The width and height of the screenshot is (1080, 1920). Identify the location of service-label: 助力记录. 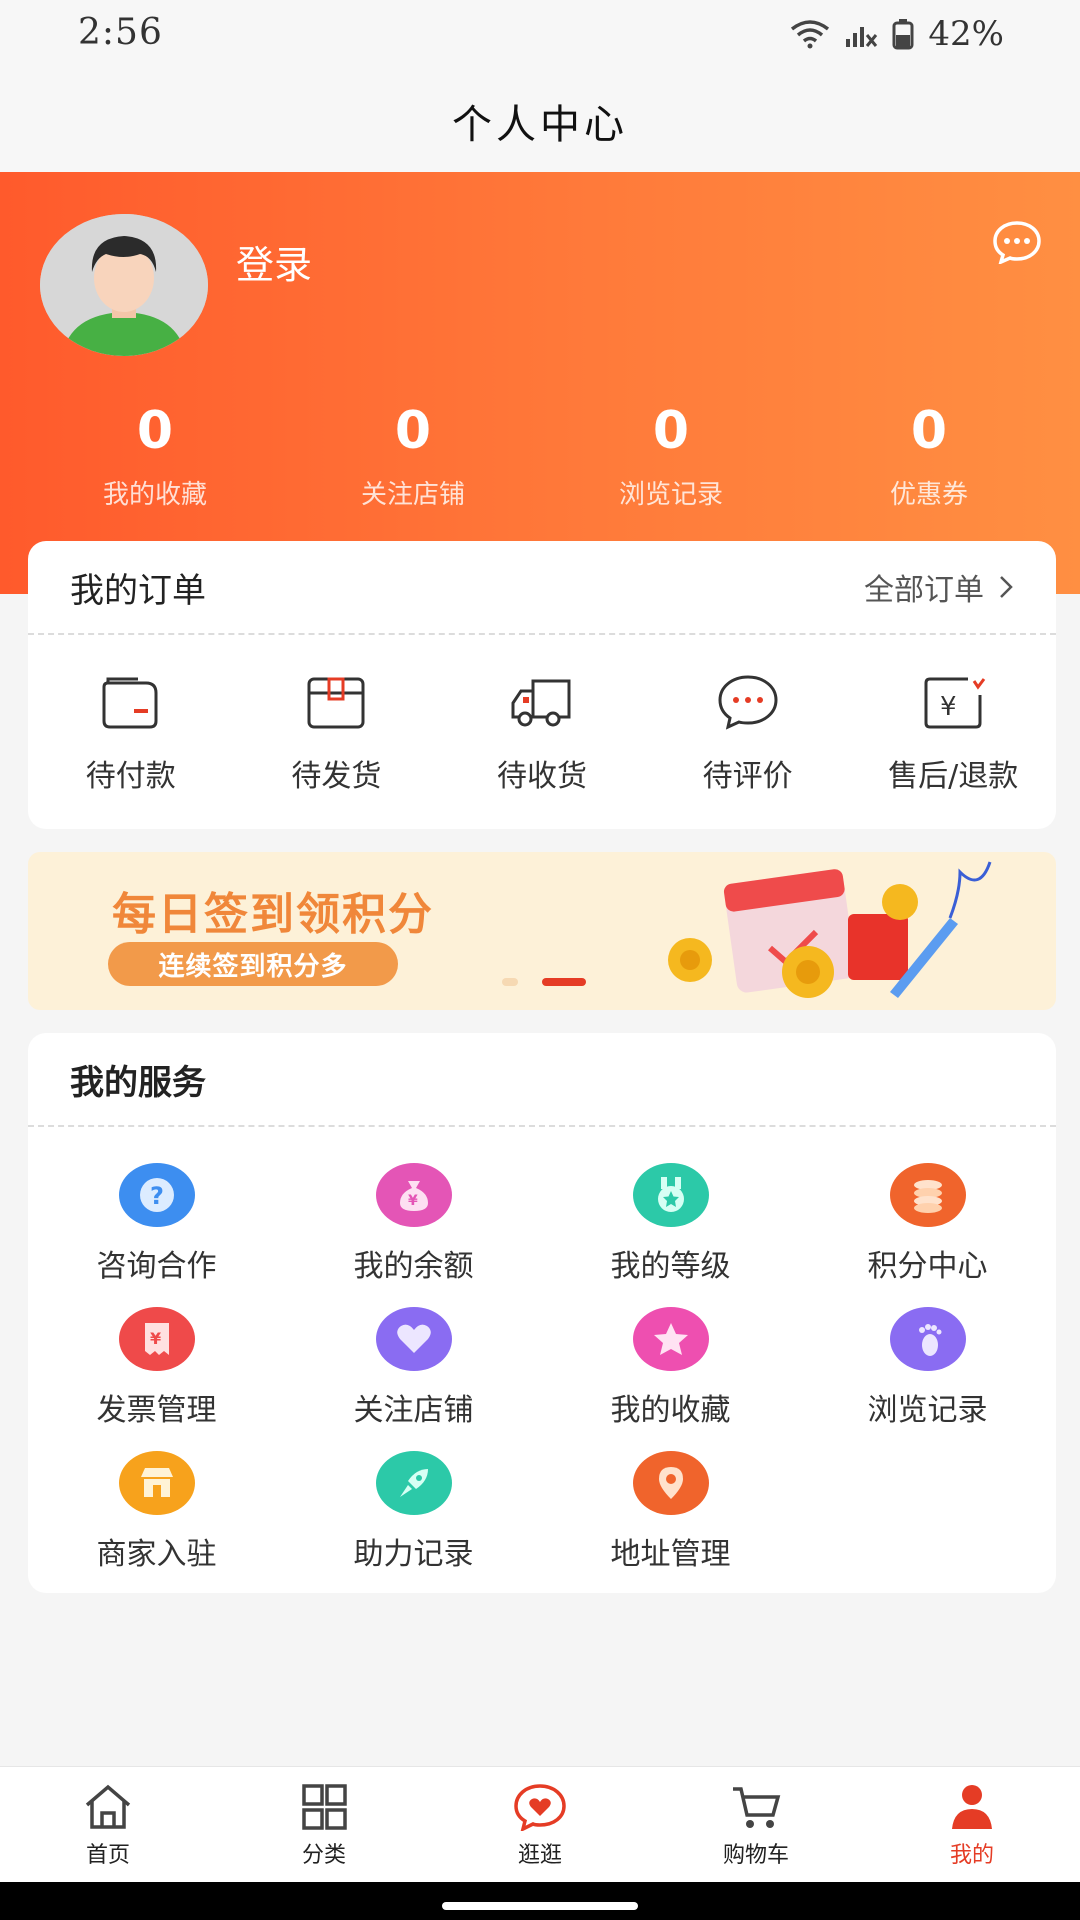
(413, 1554).